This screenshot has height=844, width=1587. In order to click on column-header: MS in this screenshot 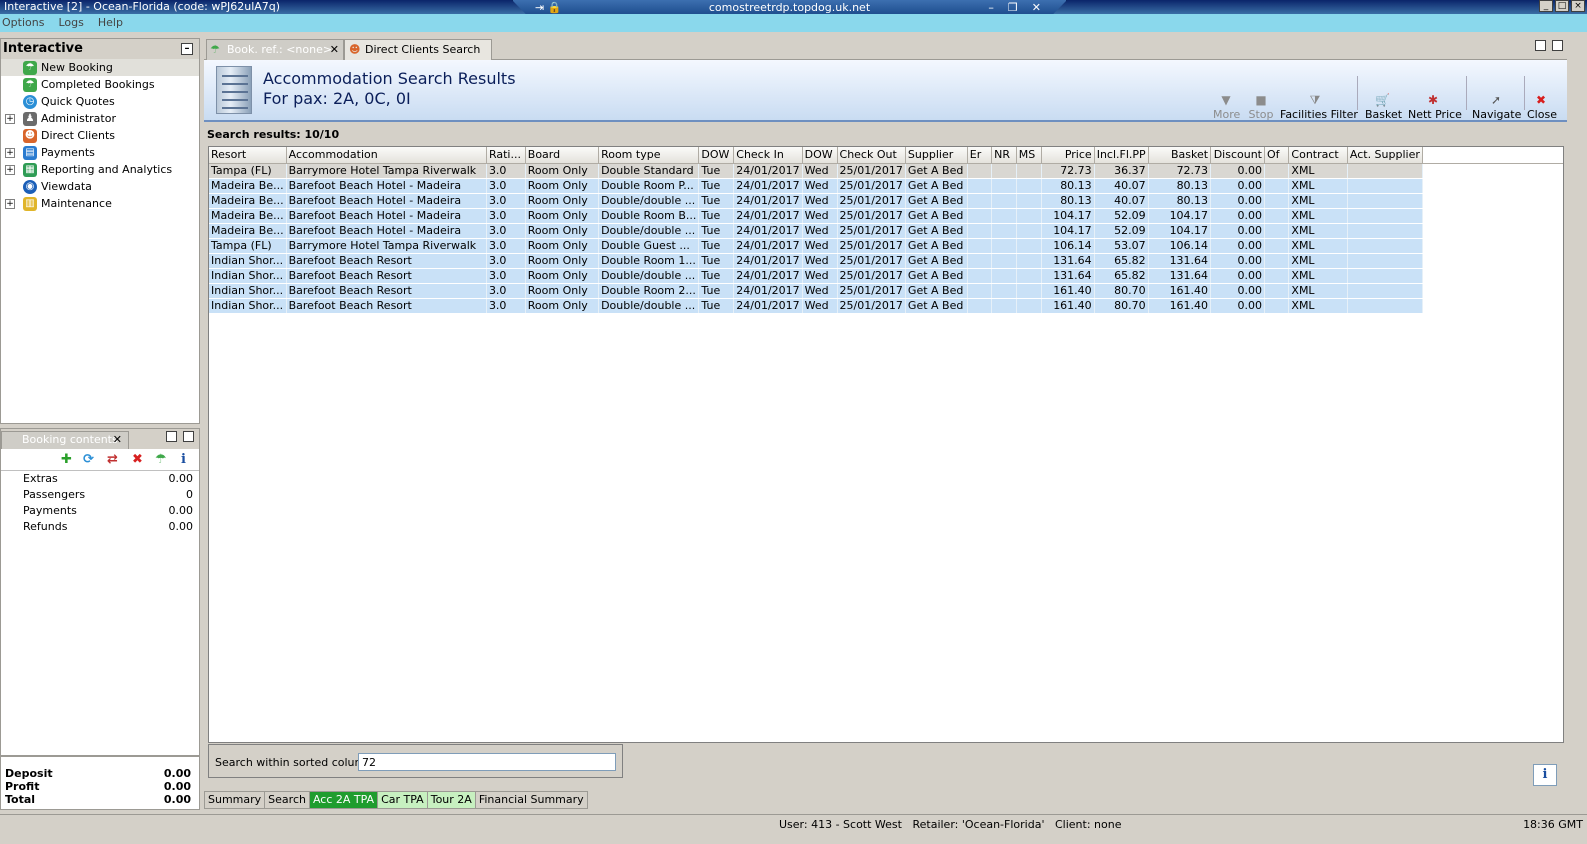, I will do `click(1029, 155)`.